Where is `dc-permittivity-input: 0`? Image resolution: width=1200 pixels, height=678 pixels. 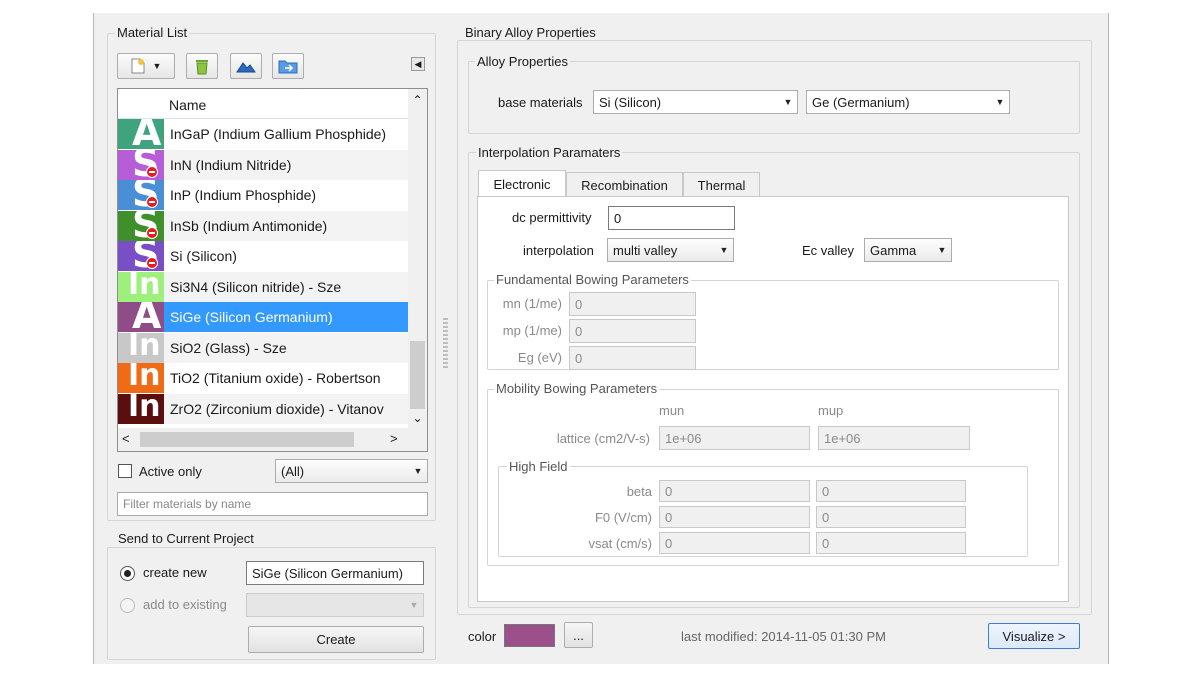
dc-permittivity-input: 0 is located at coordinates (671, 218).